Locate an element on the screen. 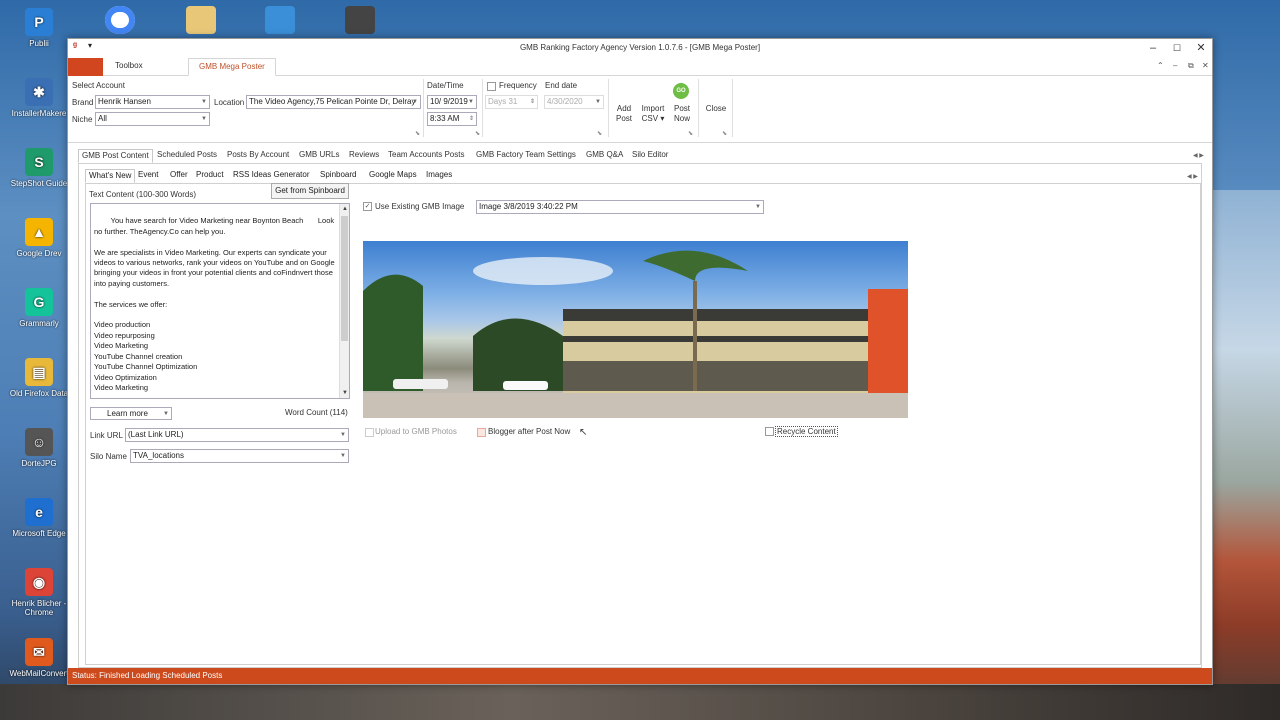 Image resolution: width=1280 pixels, height=720 pixels. desktop-icon-label: StepShot Guide is located at coordinates (39, 183).